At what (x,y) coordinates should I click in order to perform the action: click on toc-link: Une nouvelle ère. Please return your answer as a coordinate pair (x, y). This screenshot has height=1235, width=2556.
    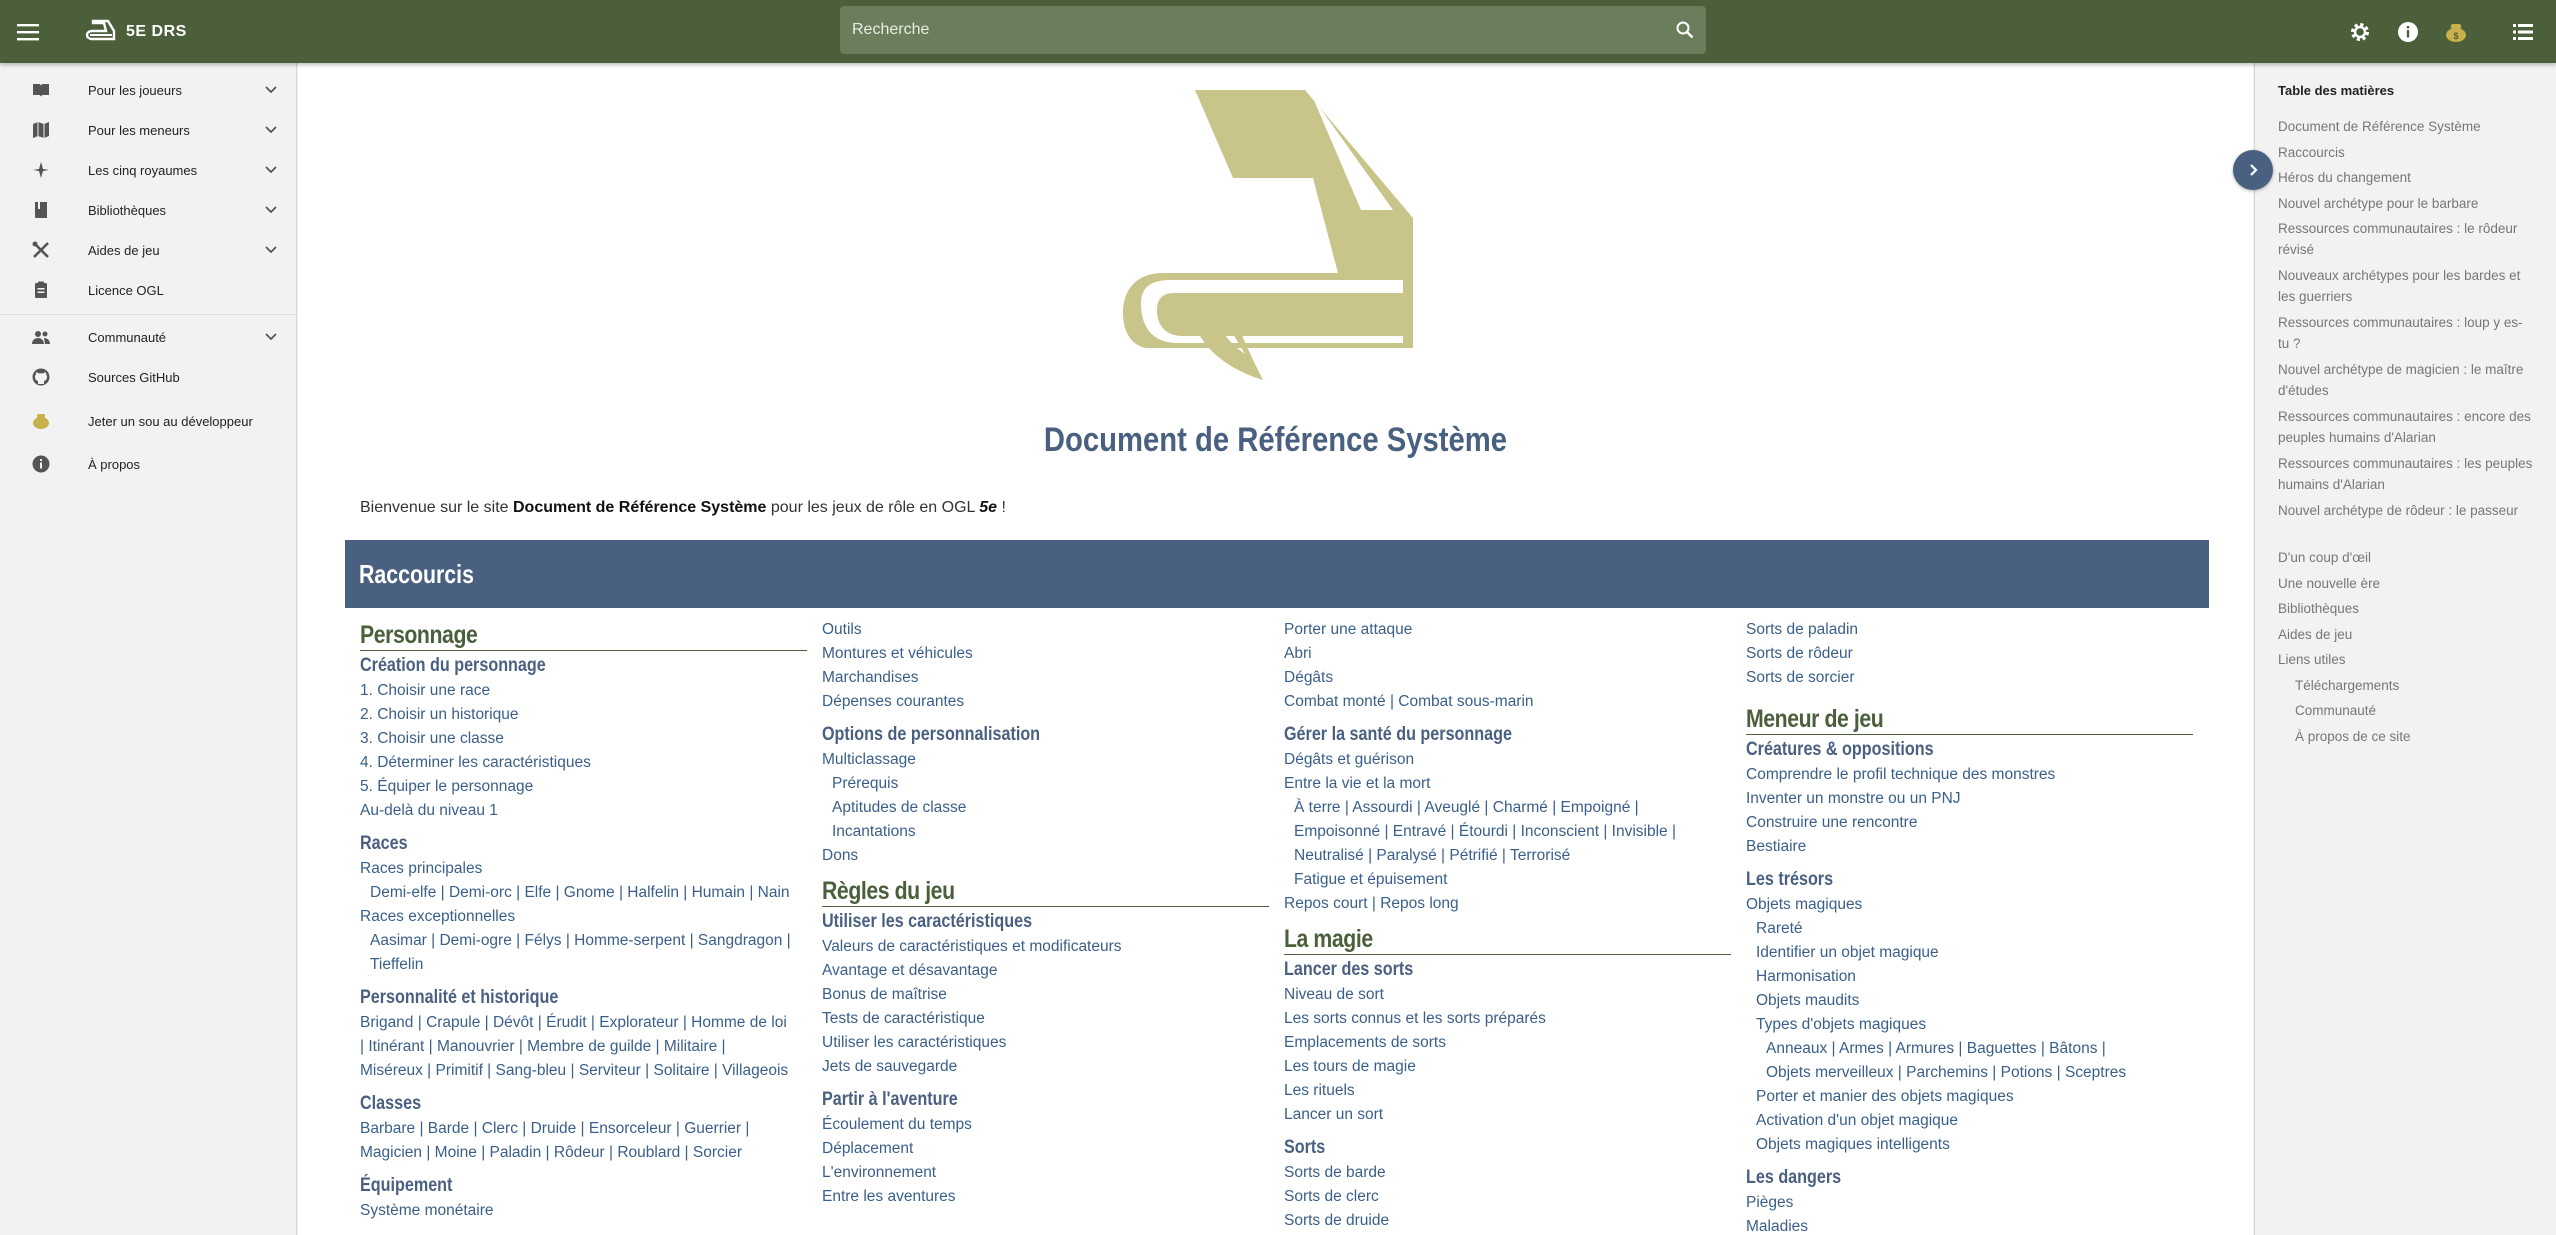
    Looking at the image, I should click on (2405, 583).